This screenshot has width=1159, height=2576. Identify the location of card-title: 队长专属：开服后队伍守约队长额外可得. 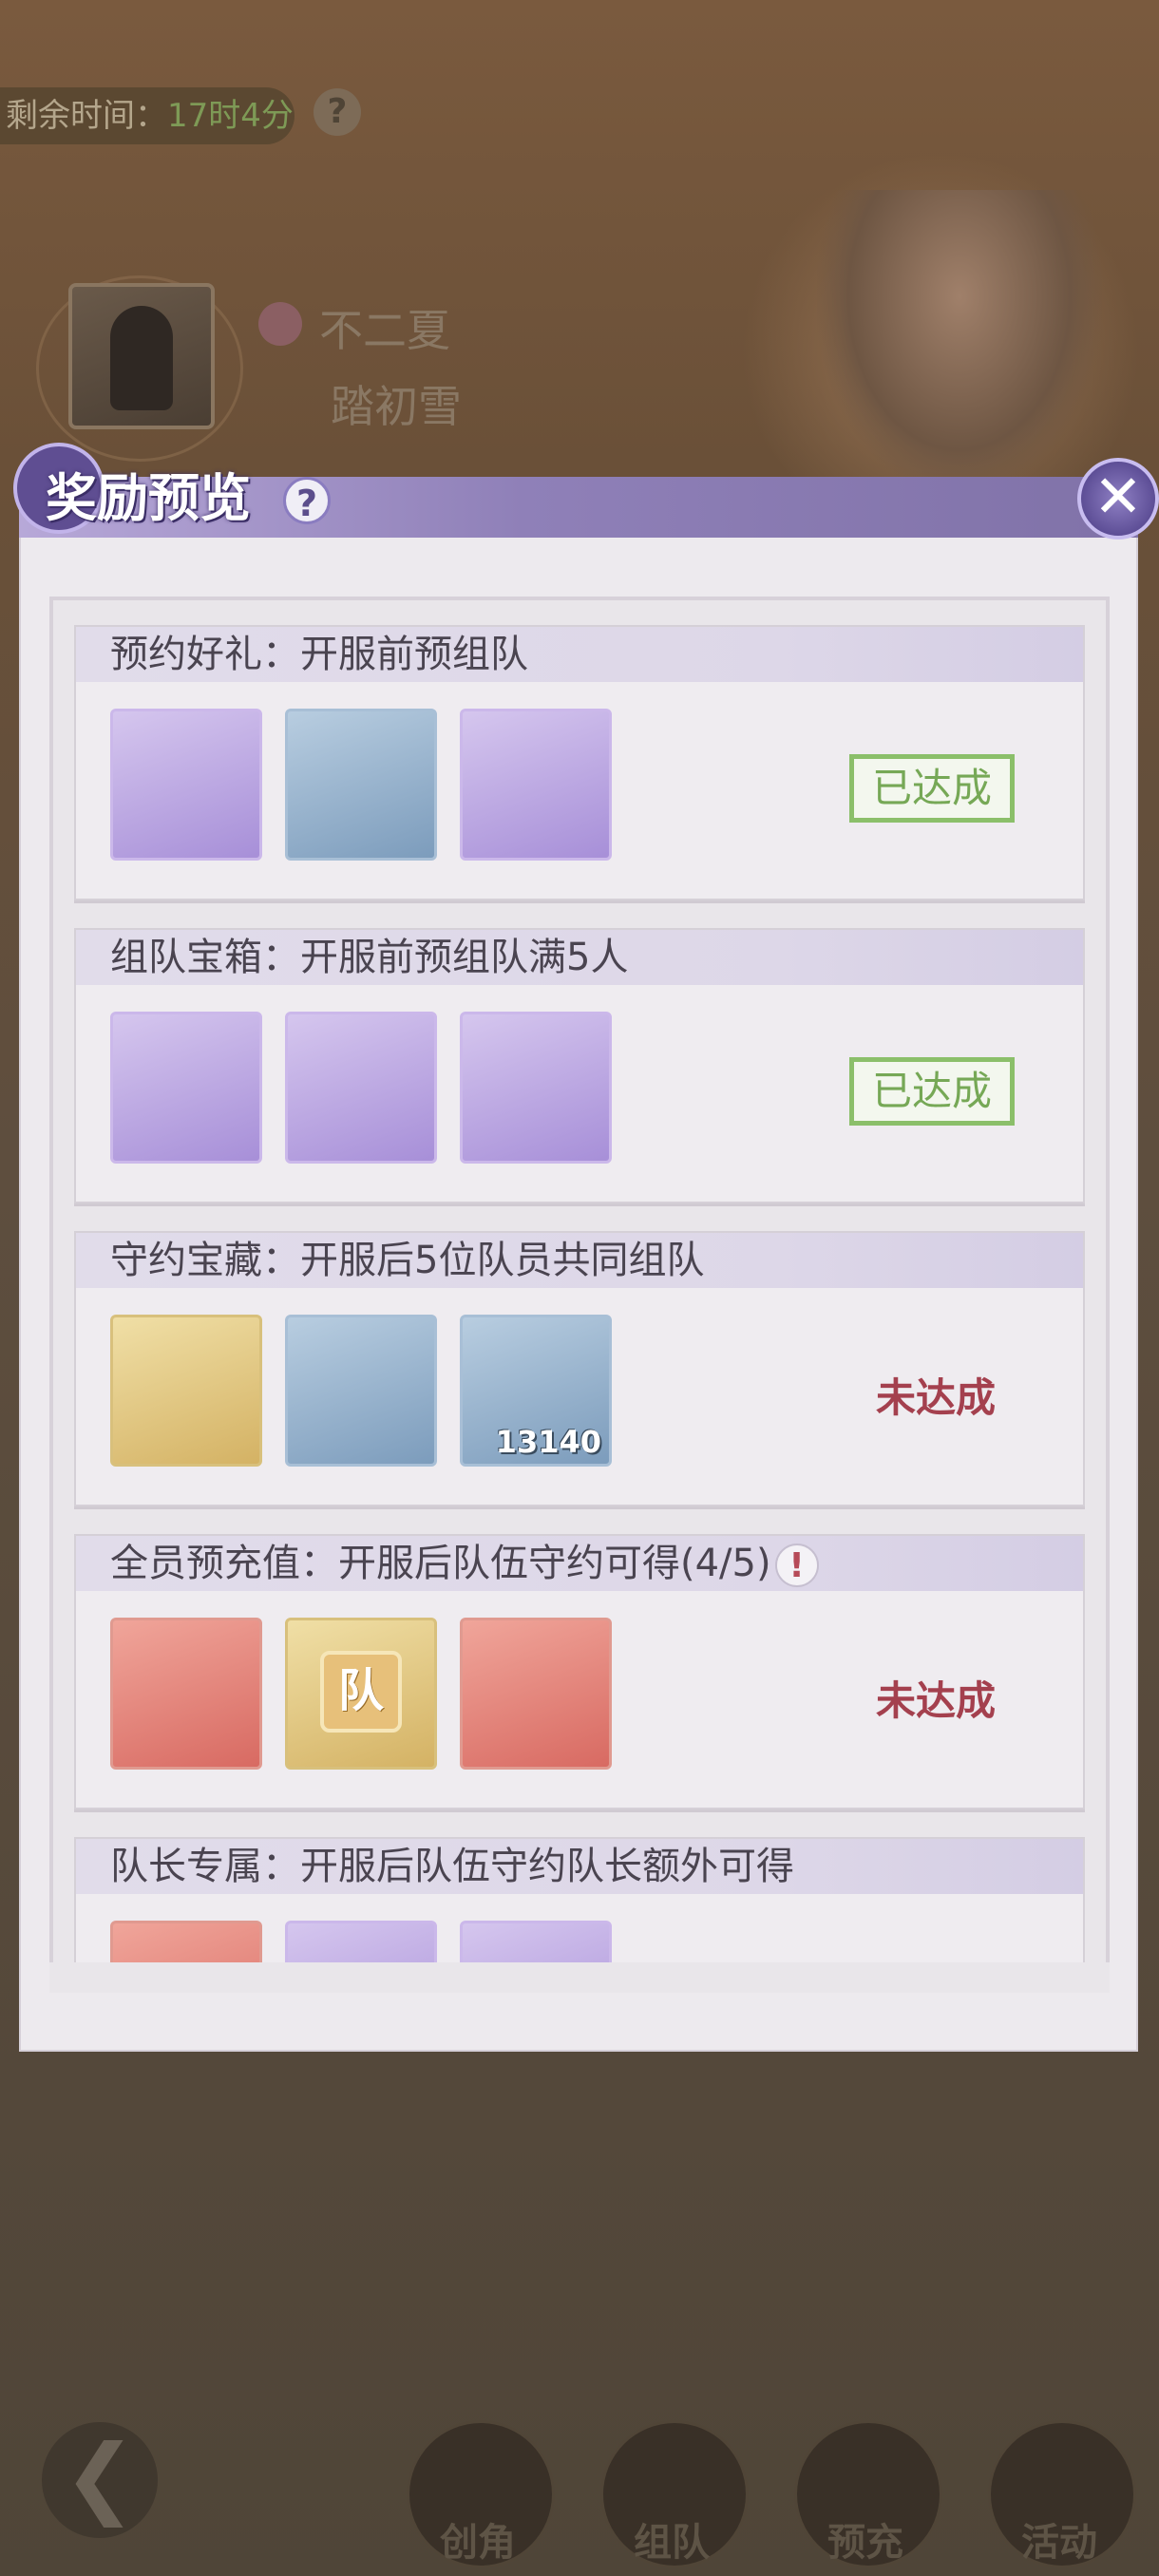
(452, 1866).